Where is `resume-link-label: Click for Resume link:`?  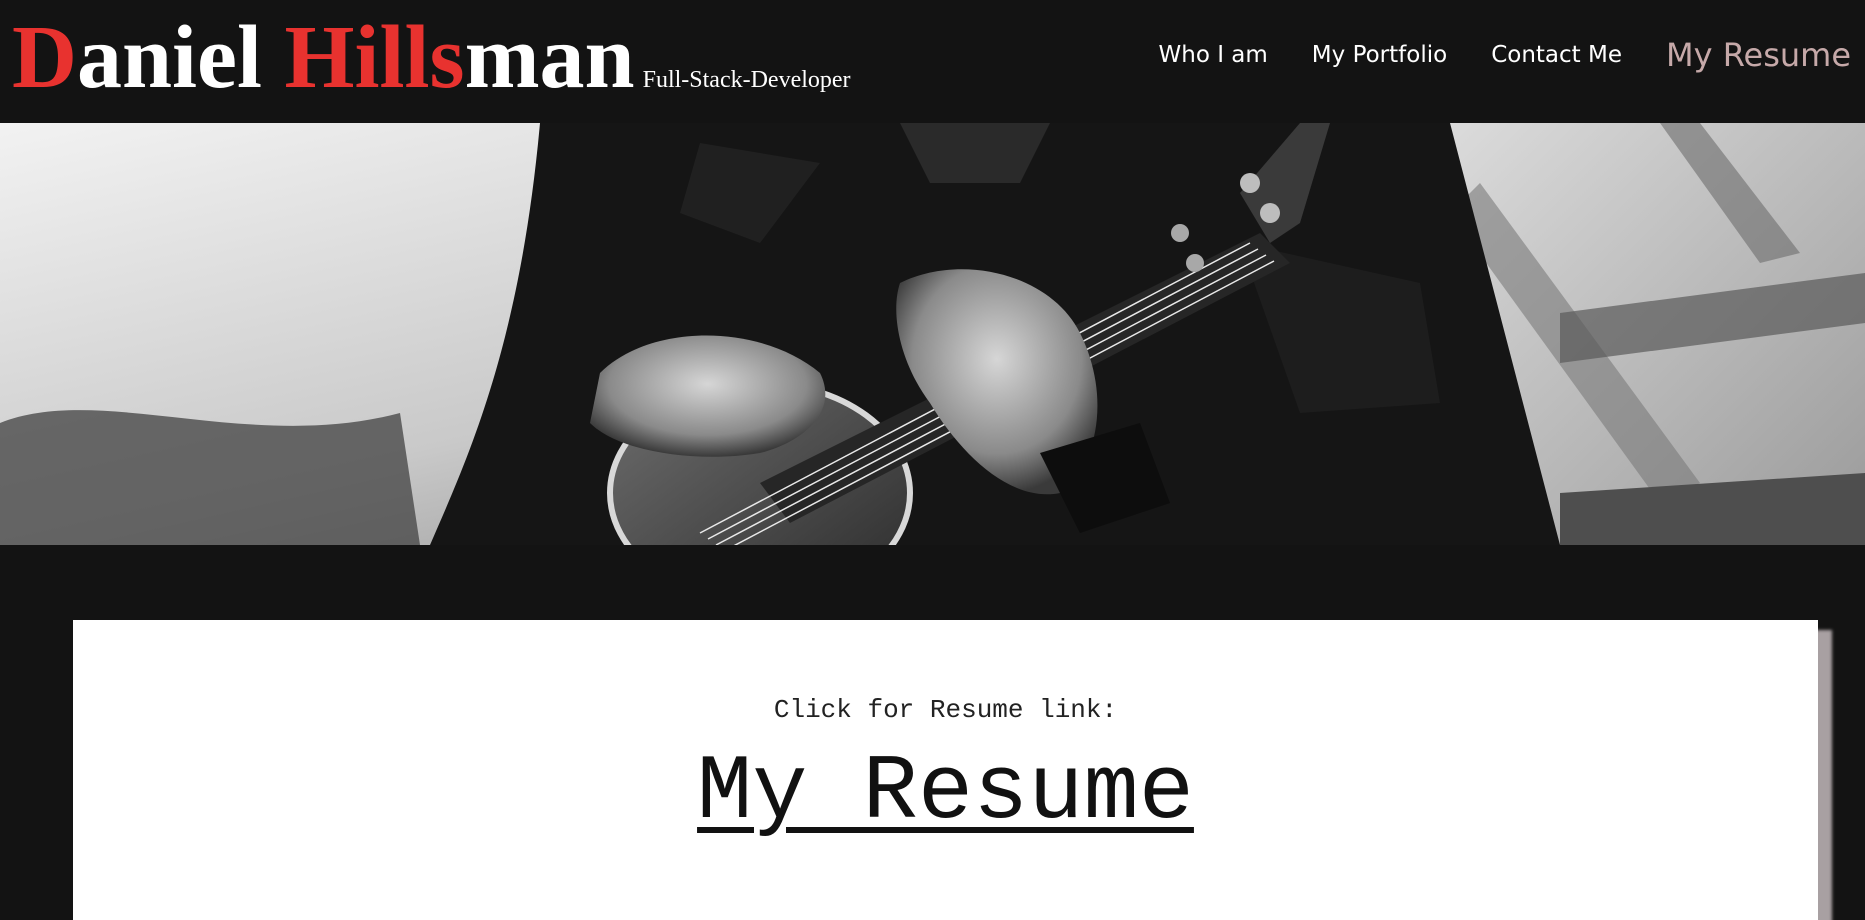
resume-link-label: Click for Resume link: is located at coordinates (945, 710).